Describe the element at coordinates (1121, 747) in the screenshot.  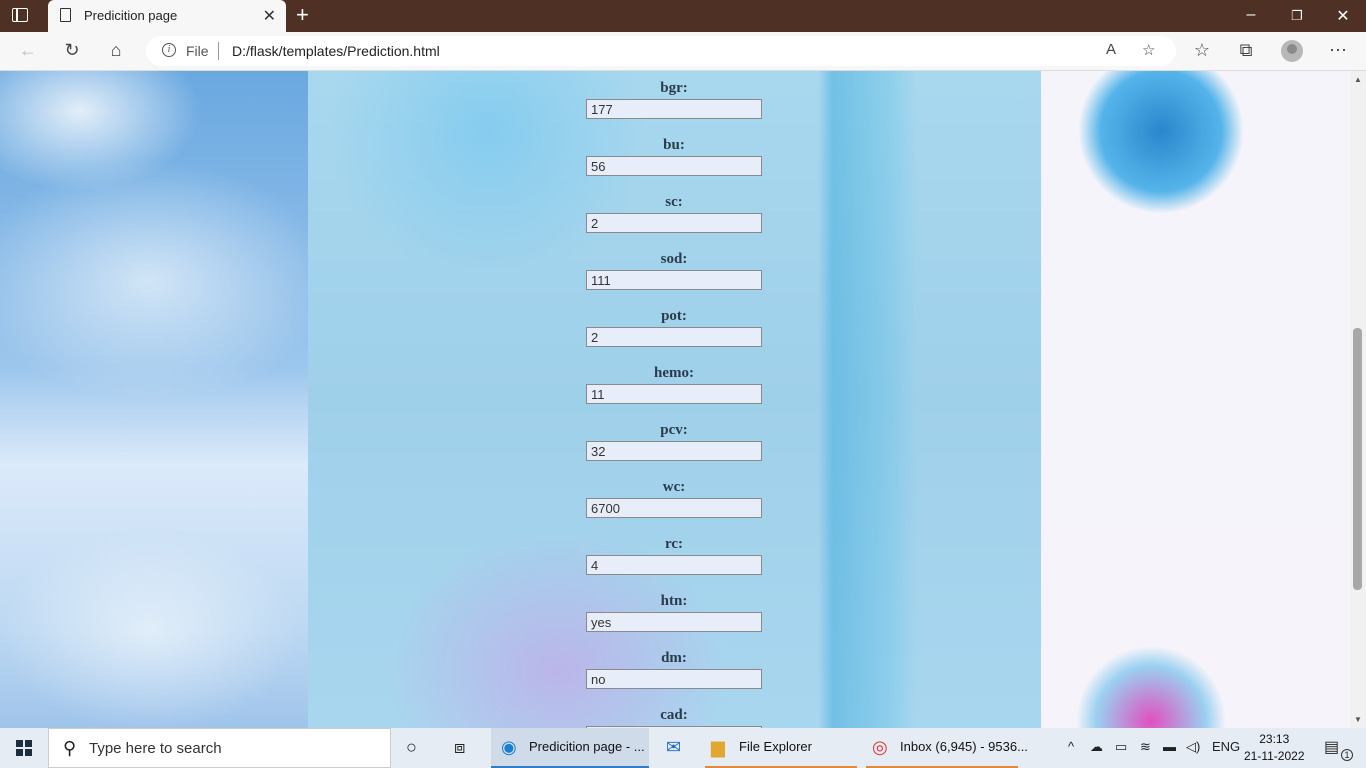
I see `meet-now-icon: ▭` at that location.